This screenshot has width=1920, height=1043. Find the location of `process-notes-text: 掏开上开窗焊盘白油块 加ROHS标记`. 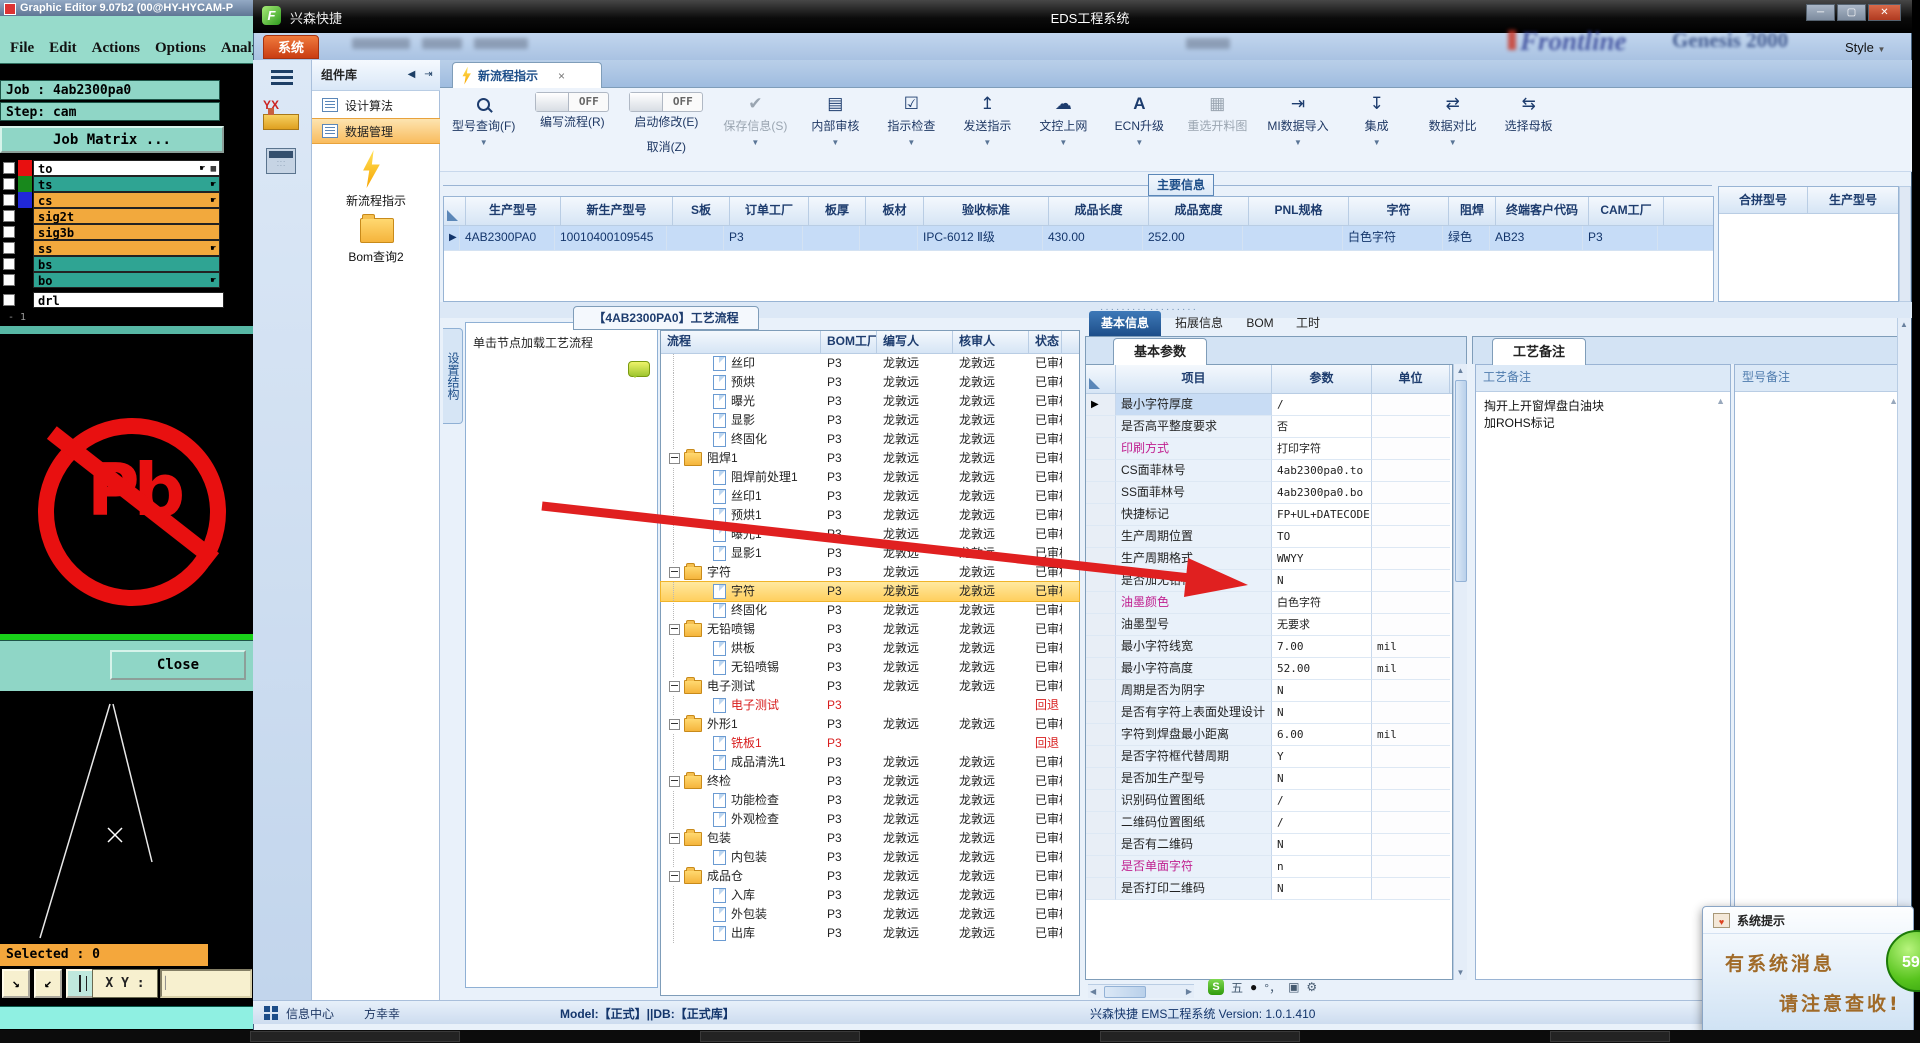

process-notes-text: 掏开上开窗焊盘白油块 加ROHS标记 is located at coordinates (1603, 415).